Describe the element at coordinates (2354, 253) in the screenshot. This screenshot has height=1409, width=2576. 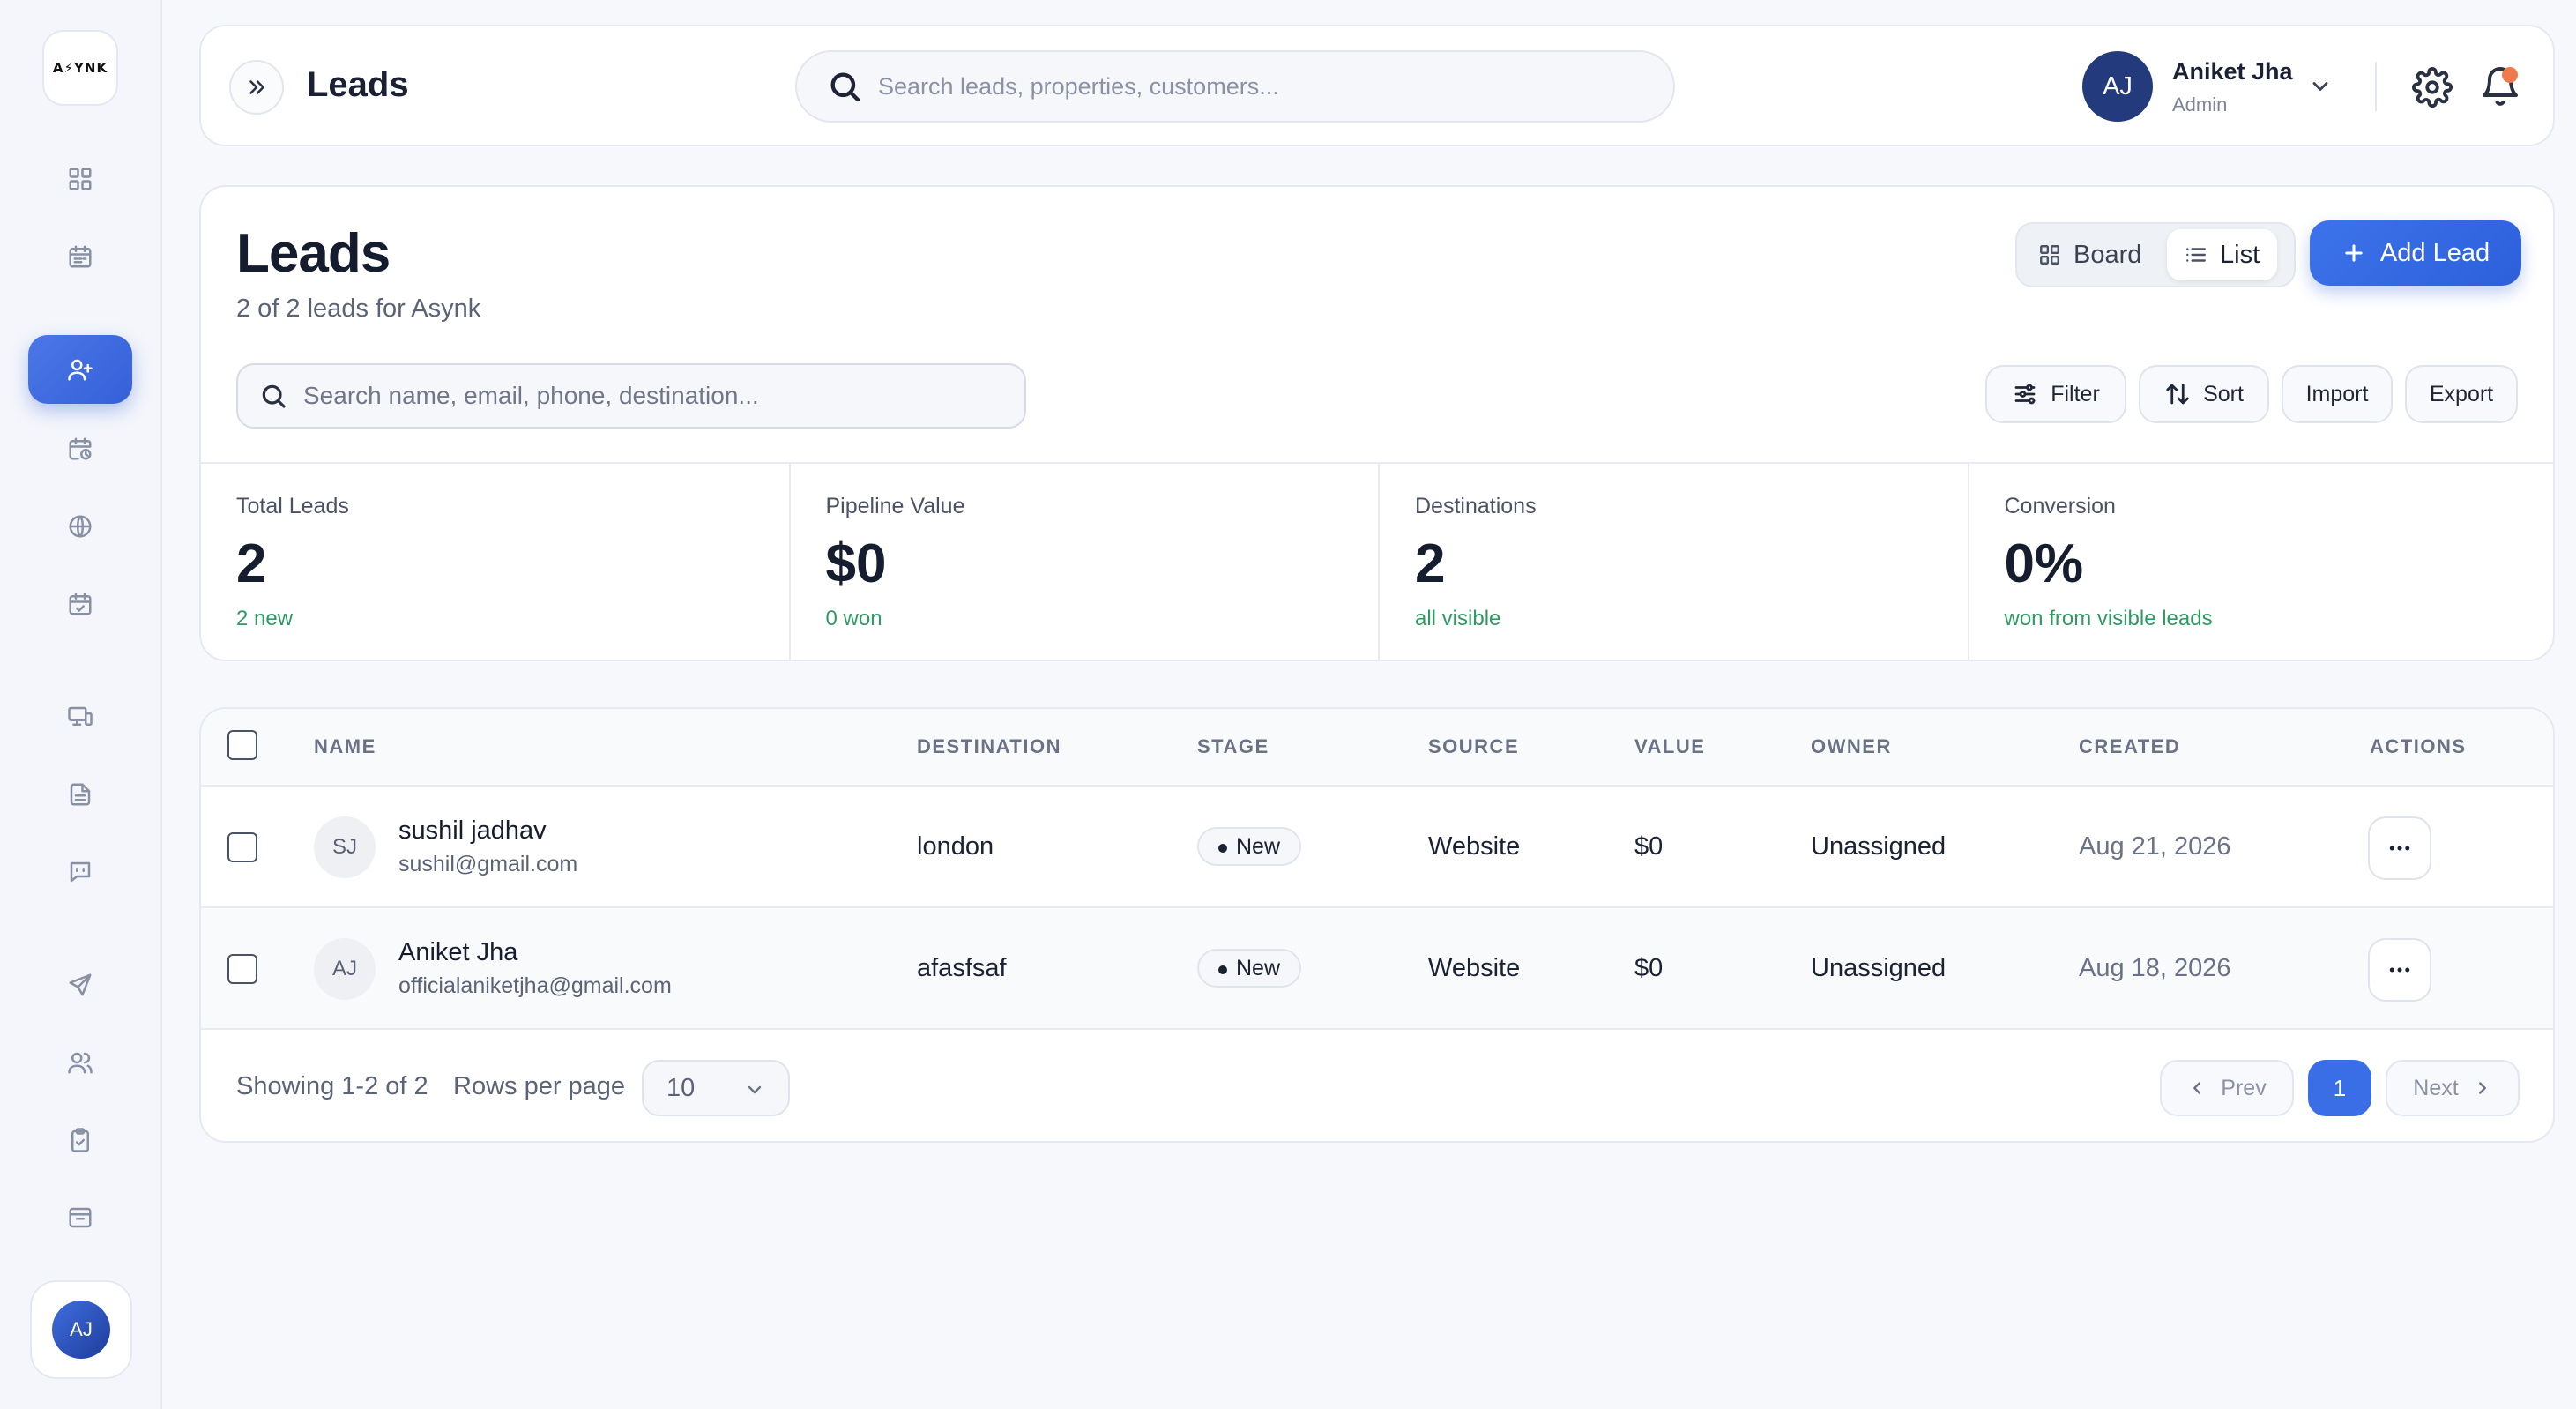
I see `plus-icon` at that location.